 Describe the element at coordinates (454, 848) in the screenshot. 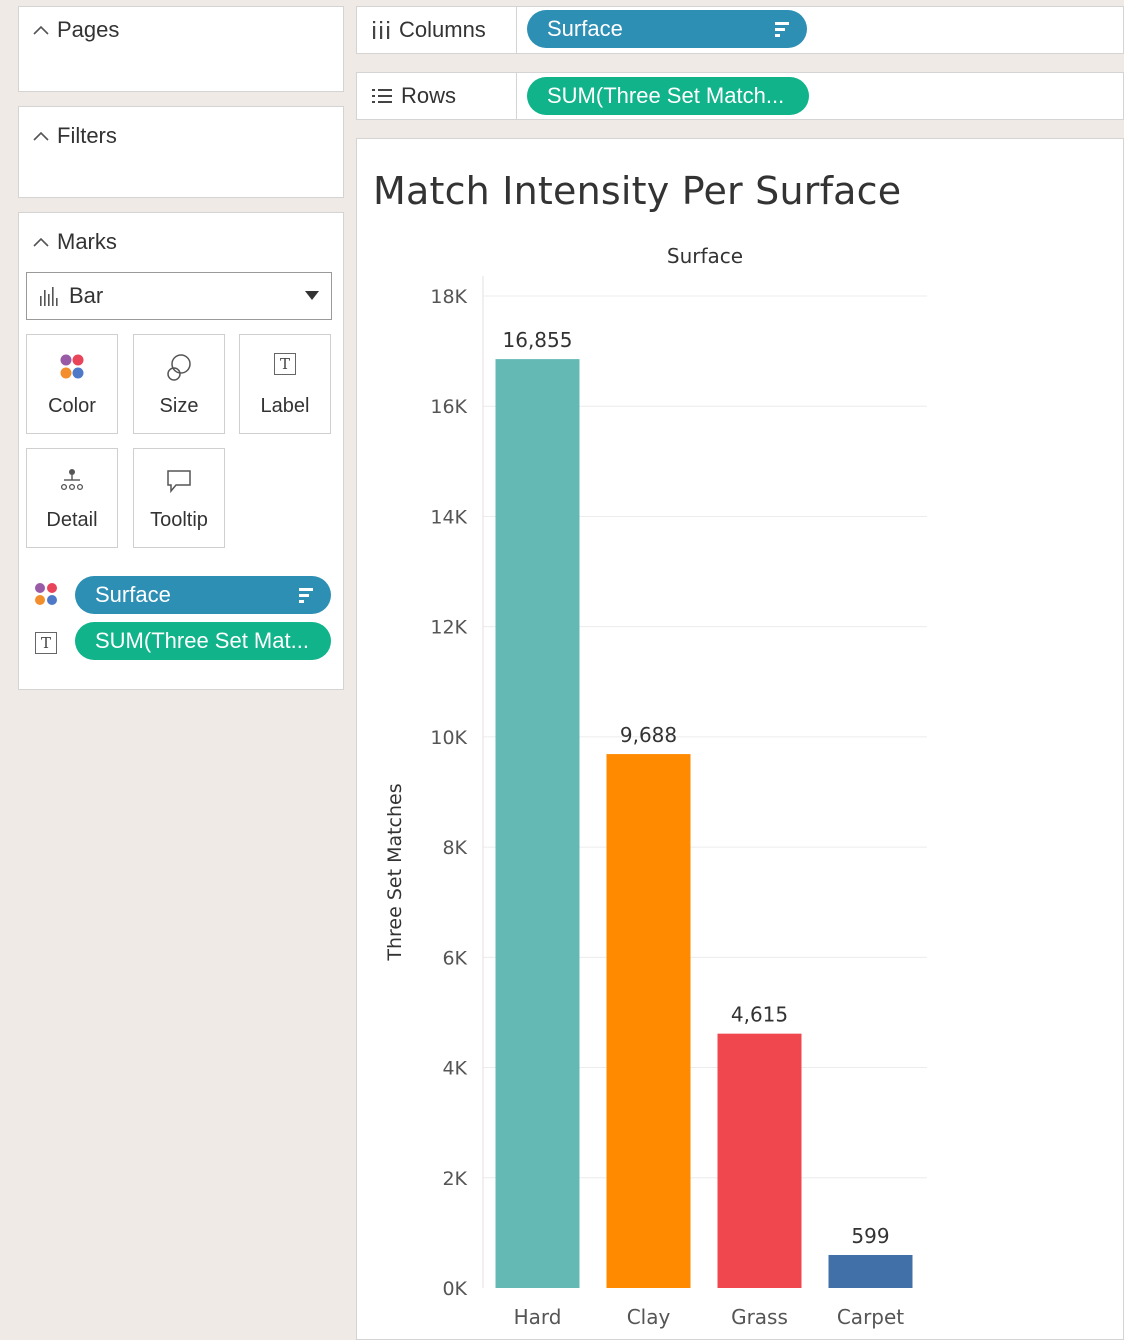

I see `y-tick-label: 8K` at that location.